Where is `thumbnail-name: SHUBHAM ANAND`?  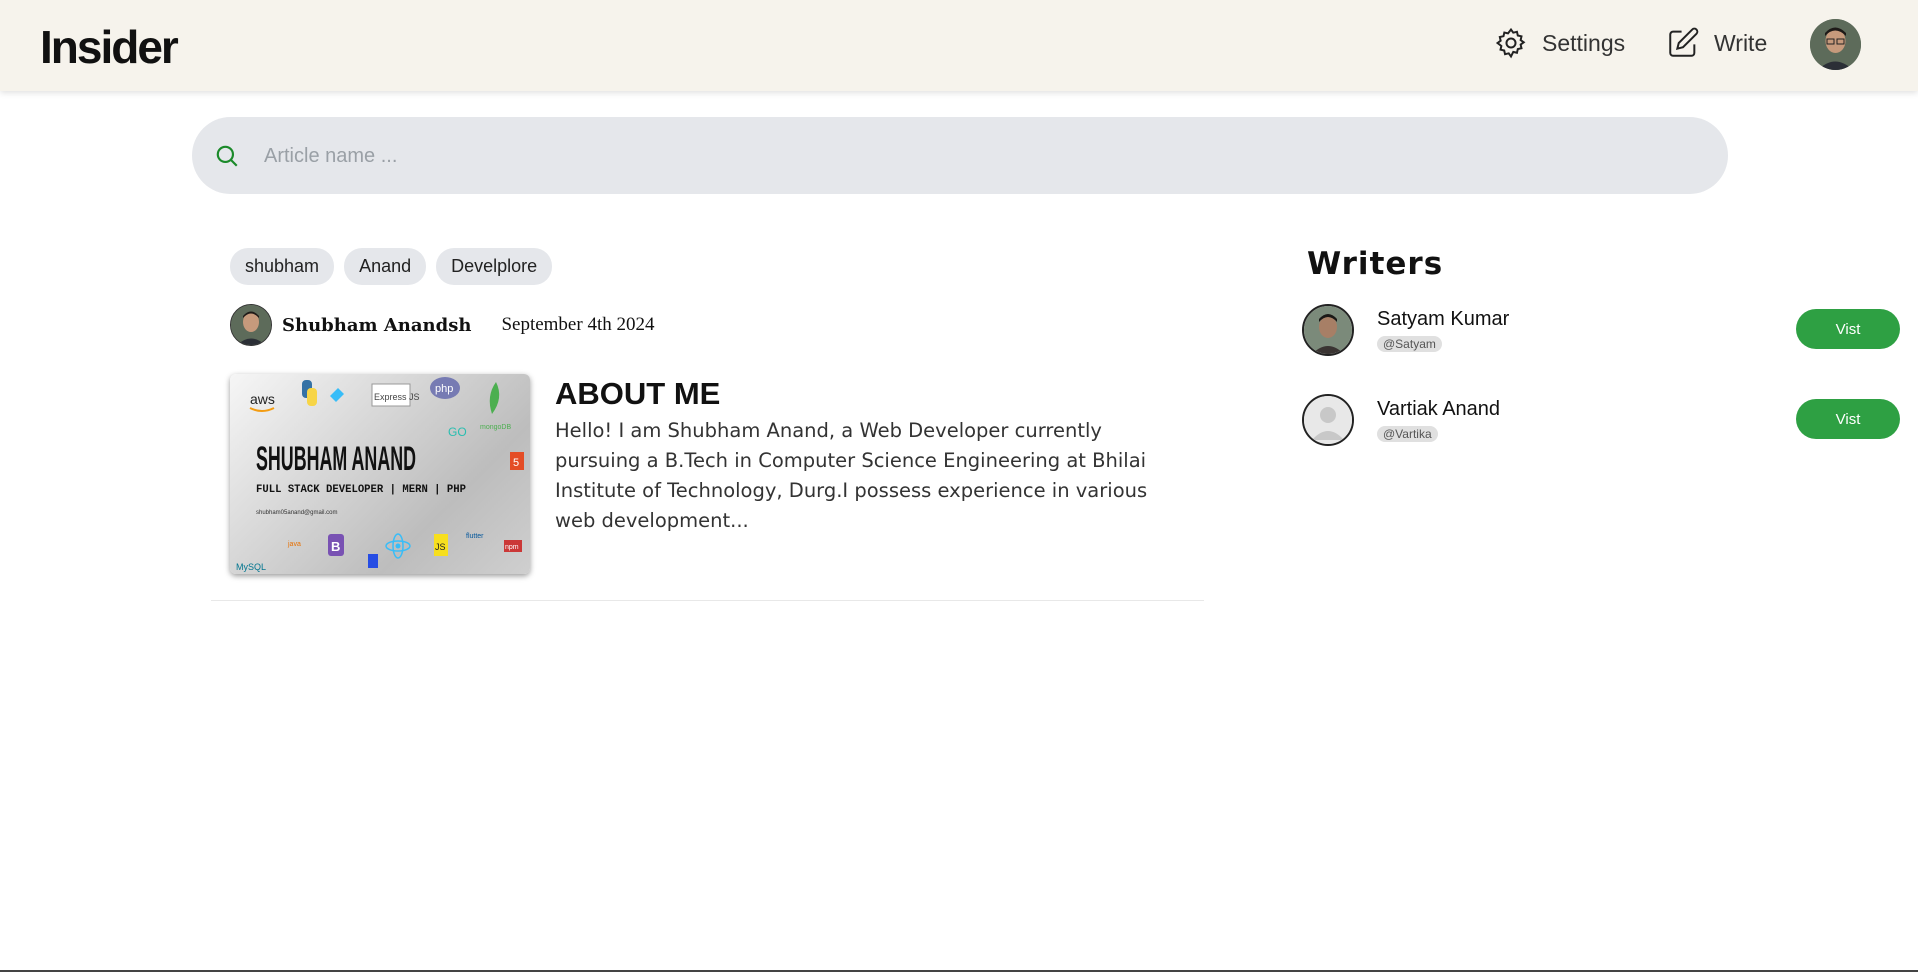 thumbnail-name: SHUBHAM ANAND is located at coordinates (336, 459).